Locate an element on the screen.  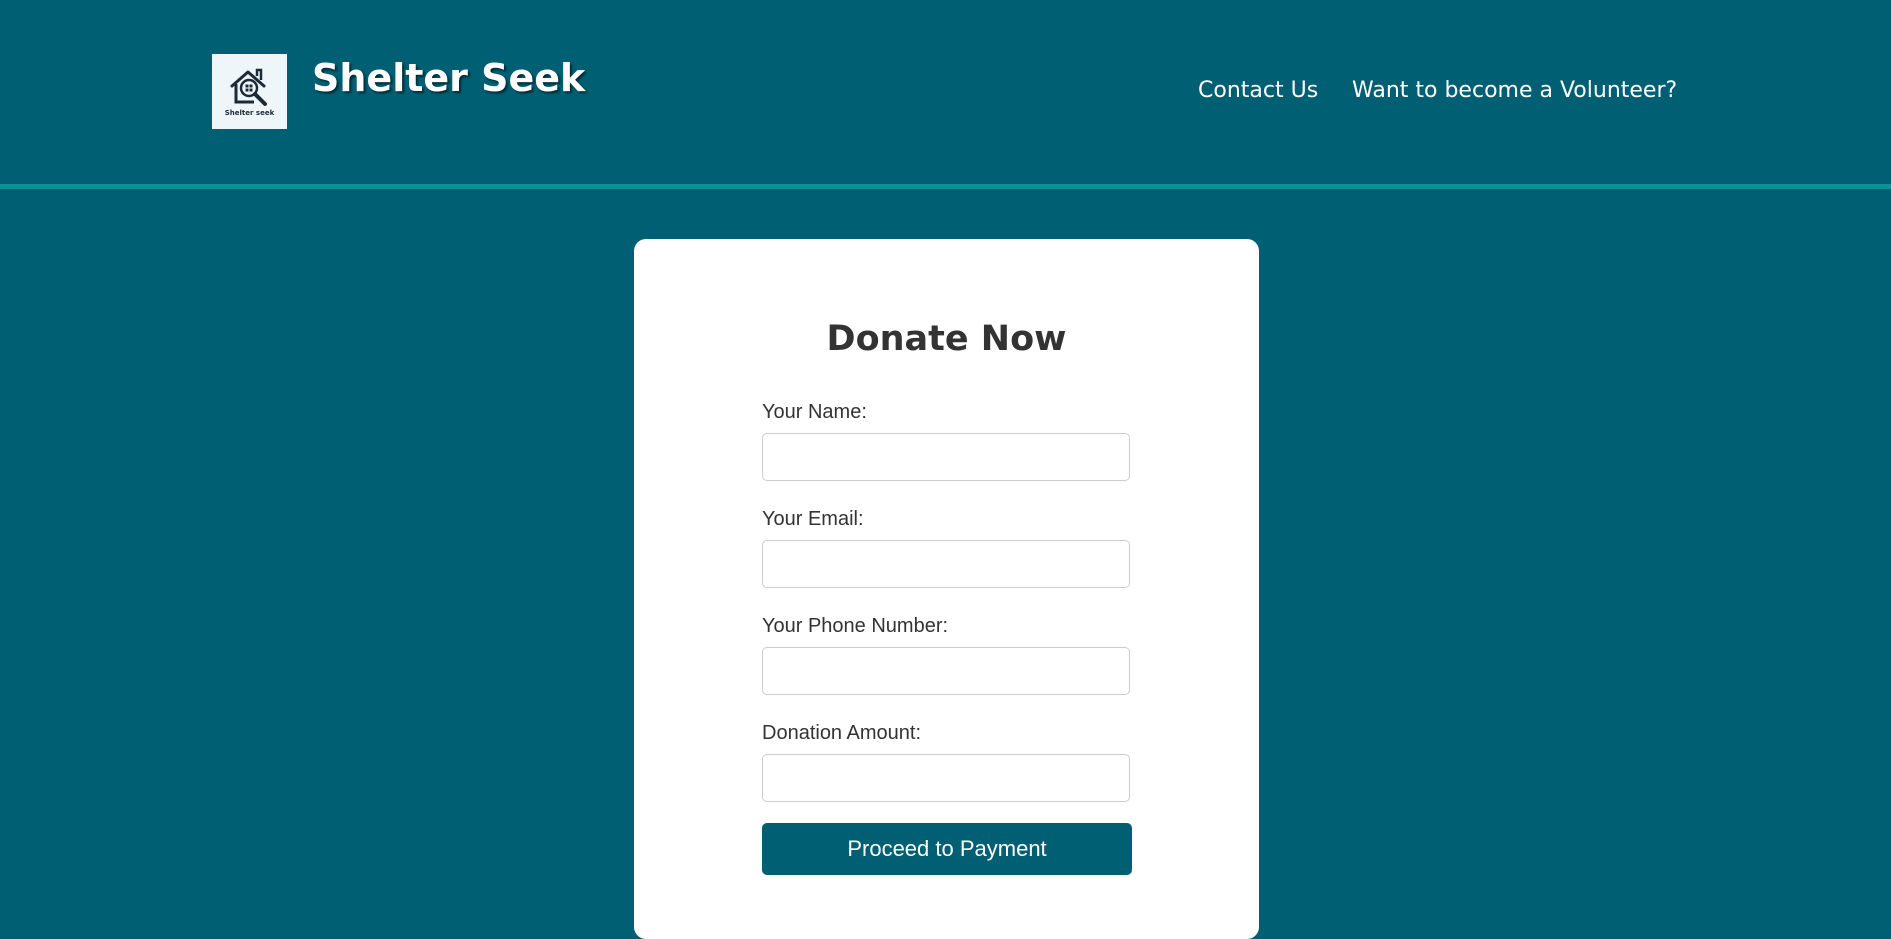
logo-text: Shelter seek is located at coordinates (249, 113).